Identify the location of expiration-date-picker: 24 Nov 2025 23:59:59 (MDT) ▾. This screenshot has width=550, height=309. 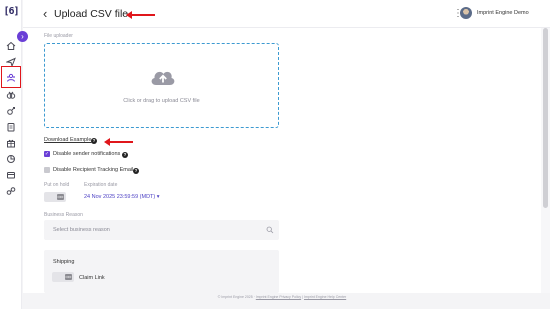
(122, 197).